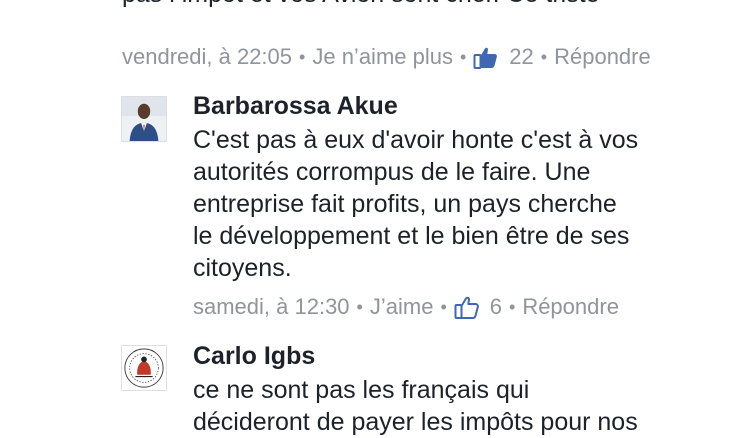 The height and width of the screenshot is (438, 743). What do you see at coordinates (496, 307) in the screenshot?
I see `like-count: 6` at bounding box center [496, 307].